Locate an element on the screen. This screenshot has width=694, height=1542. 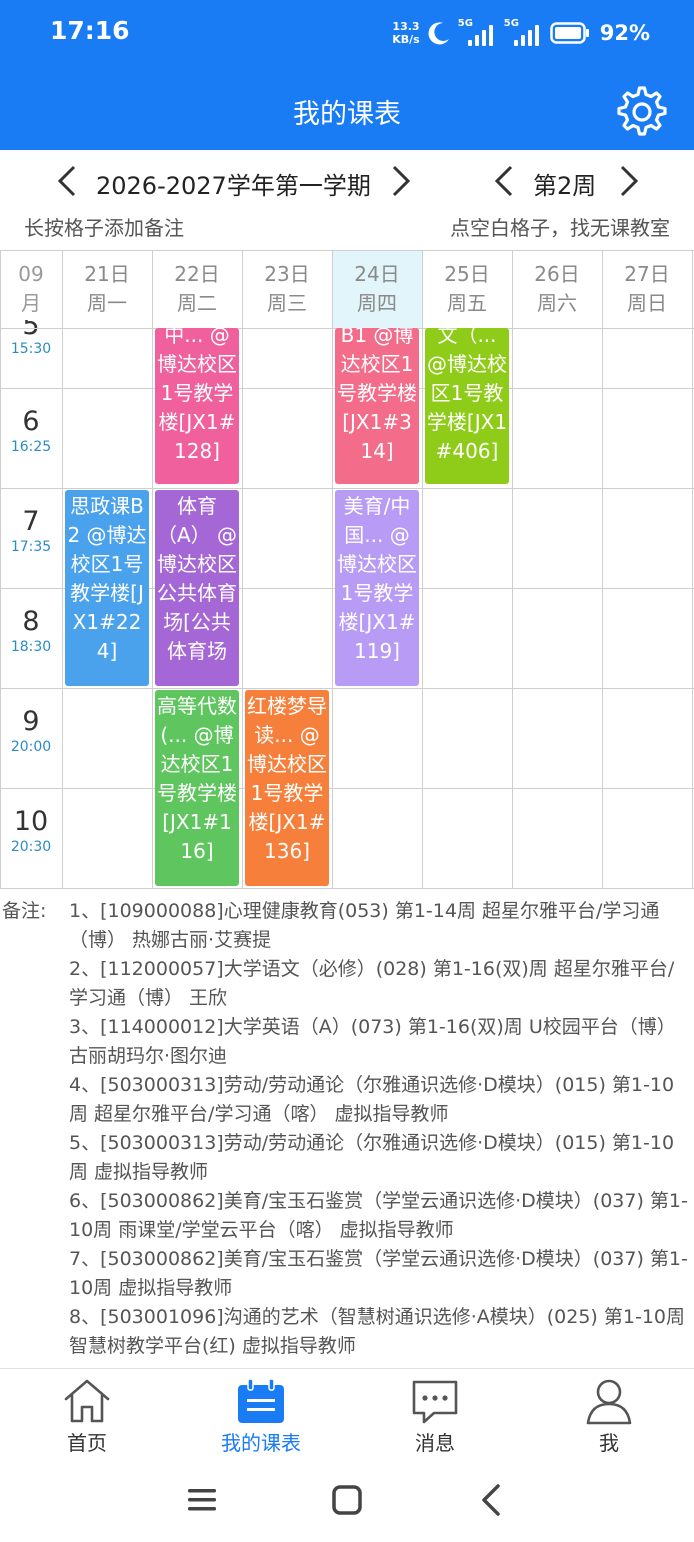
bottom-nav: 首页 我的课表 消息 我 is located at coordinates (347, 1413).